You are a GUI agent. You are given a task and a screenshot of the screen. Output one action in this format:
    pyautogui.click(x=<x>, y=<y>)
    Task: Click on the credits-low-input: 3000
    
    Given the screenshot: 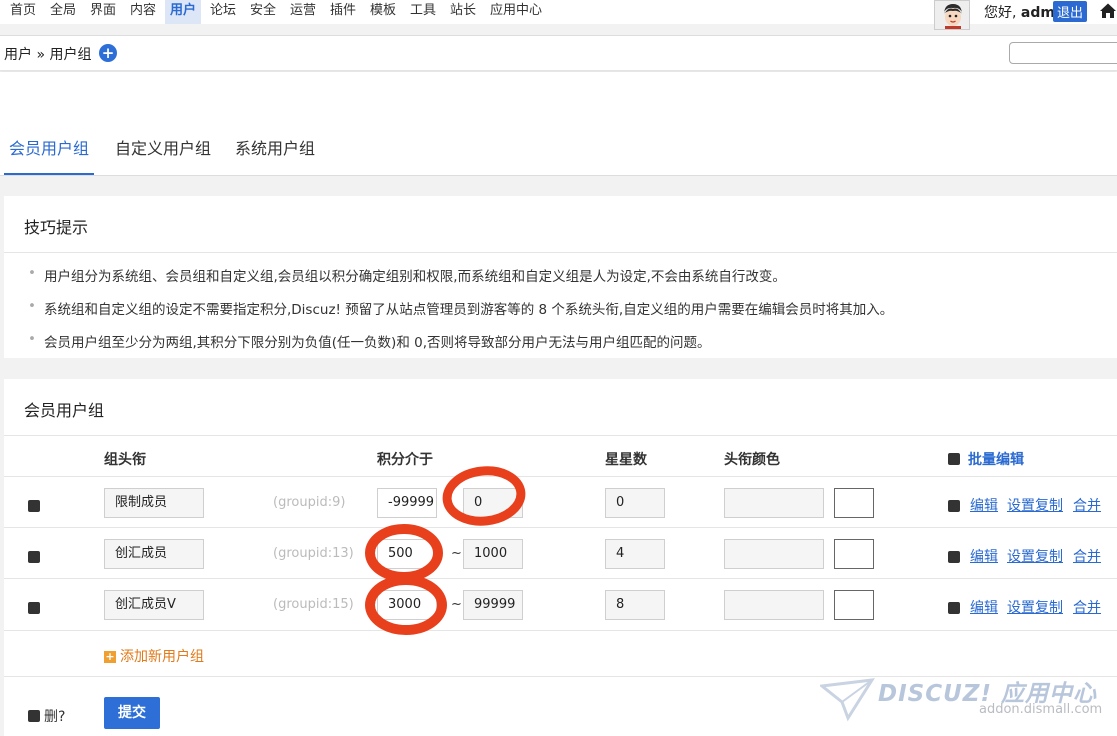 What is the action you would take?
    pyautogui.click(x=407, y=605)
    